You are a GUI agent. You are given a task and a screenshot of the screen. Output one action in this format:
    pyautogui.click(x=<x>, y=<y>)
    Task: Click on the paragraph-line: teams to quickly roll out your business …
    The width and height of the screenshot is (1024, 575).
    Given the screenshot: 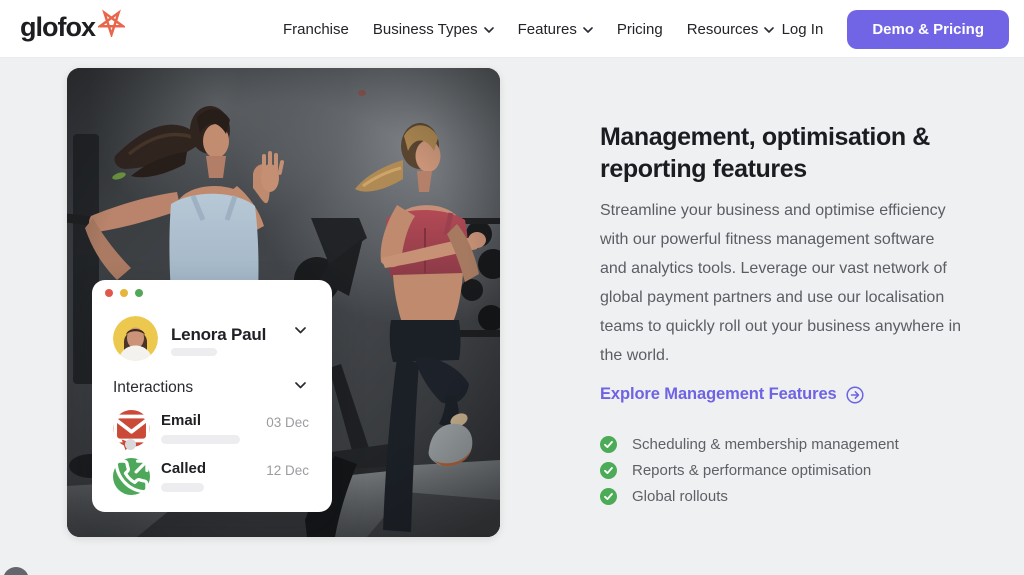 What is the action you would take?
    pyautogui.click(x=781, y=326)
    